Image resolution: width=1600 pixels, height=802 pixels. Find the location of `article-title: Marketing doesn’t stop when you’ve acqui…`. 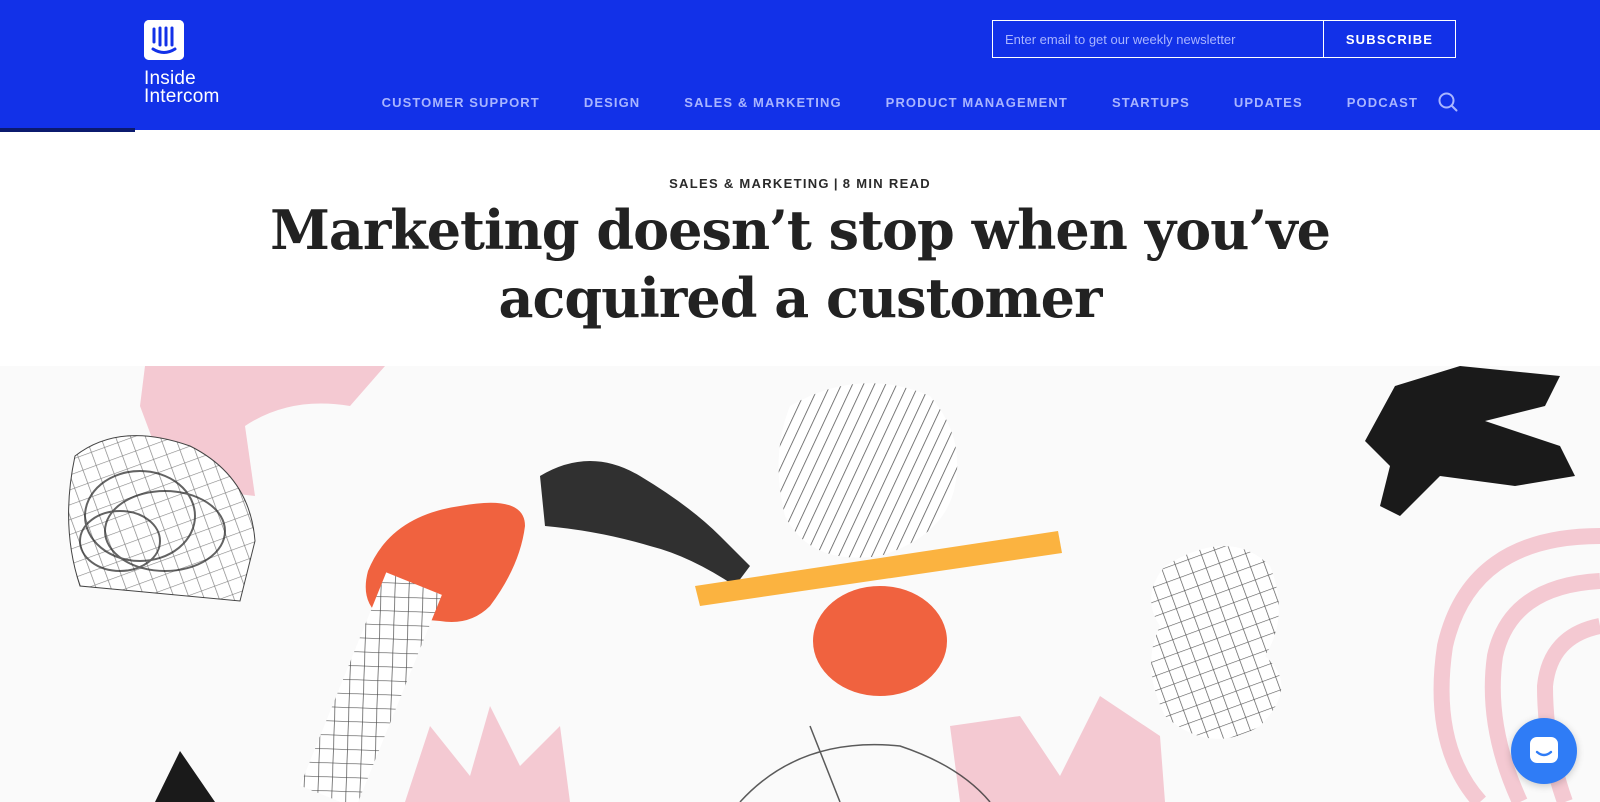

article-title: Marketing doesn’t stop when you’ve acqui… is located at coordinates (800, 264).